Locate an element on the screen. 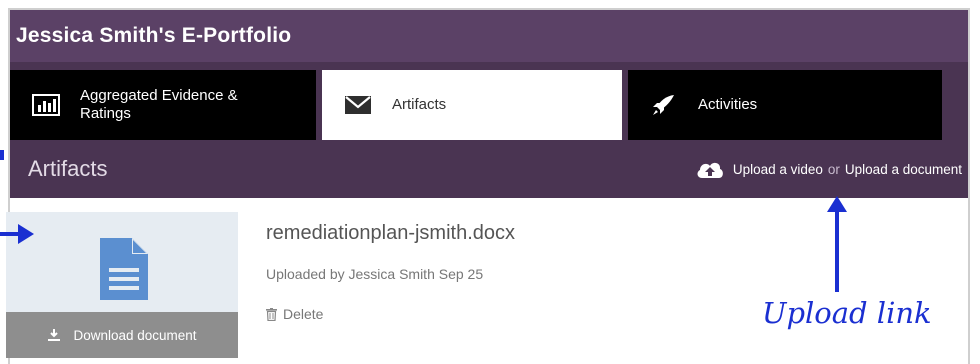 This screenshot has width=980, height=364. artifact-file-name: remediationplan-jsmith.docx is located at coordinates (390, 233).